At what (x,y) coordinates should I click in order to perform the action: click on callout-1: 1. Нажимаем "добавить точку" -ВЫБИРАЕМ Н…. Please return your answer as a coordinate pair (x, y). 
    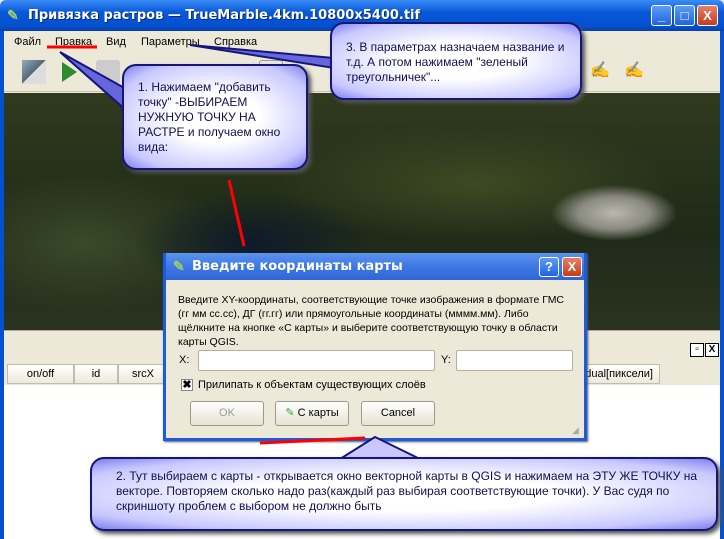
    Looking at the image, I should click on (215, 117).